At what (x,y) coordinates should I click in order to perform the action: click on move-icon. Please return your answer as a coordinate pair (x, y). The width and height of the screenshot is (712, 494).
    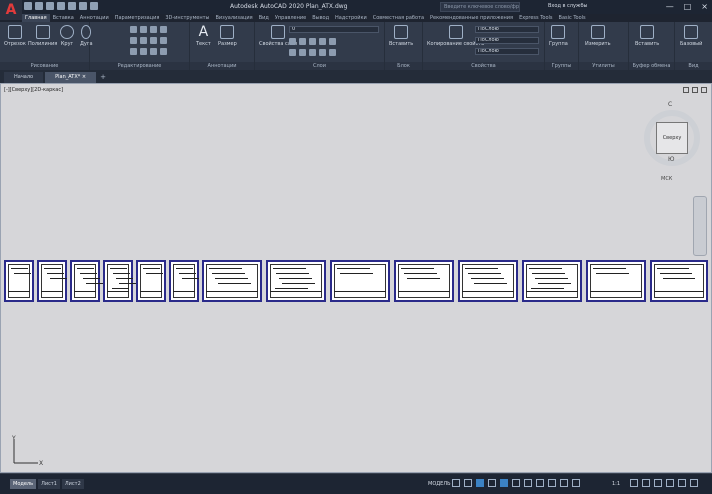
    Looking at the image, I should click on (133, 29).